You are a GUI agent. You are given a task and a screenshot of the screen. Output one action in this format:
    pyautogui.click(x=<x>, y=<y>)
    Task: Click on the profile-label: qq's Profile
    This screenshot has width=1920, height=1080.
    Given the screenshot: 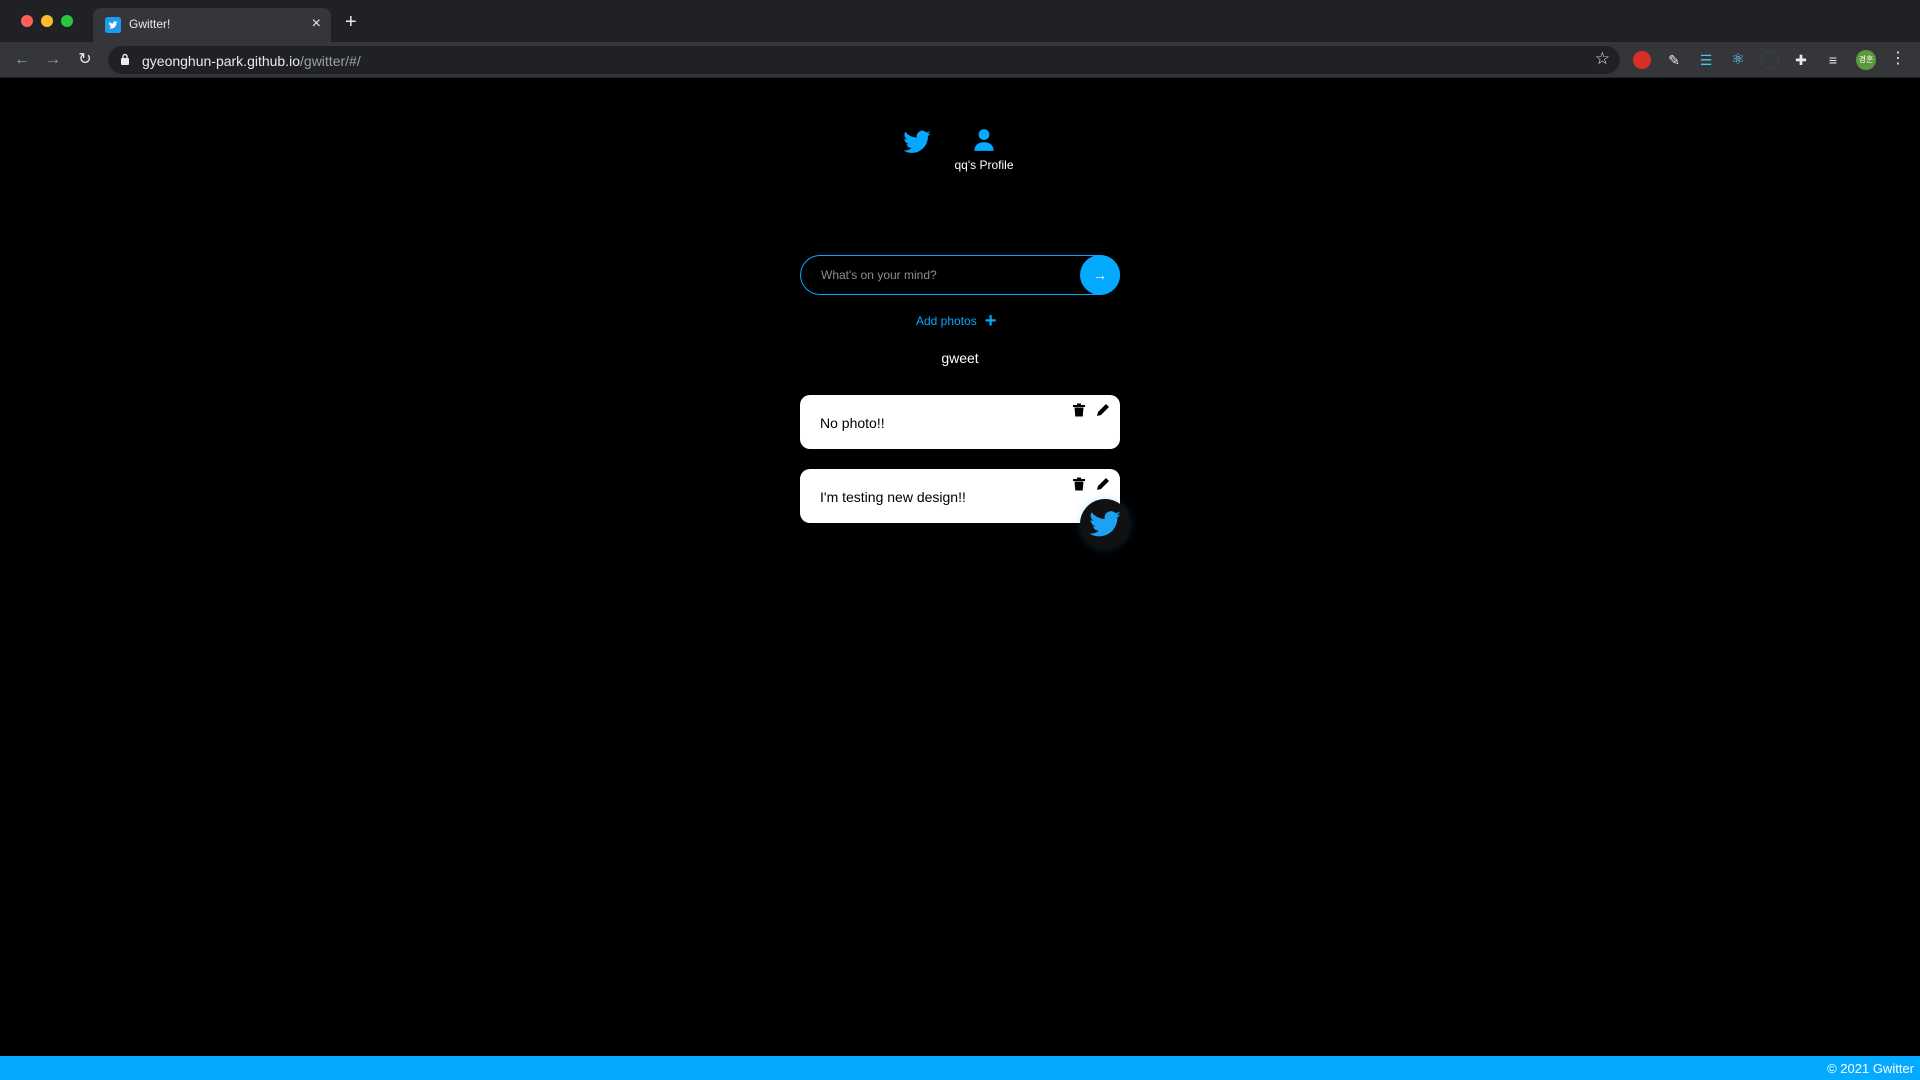 What is the action you would take?
    pyautogui.click(x=984, y=165)
    